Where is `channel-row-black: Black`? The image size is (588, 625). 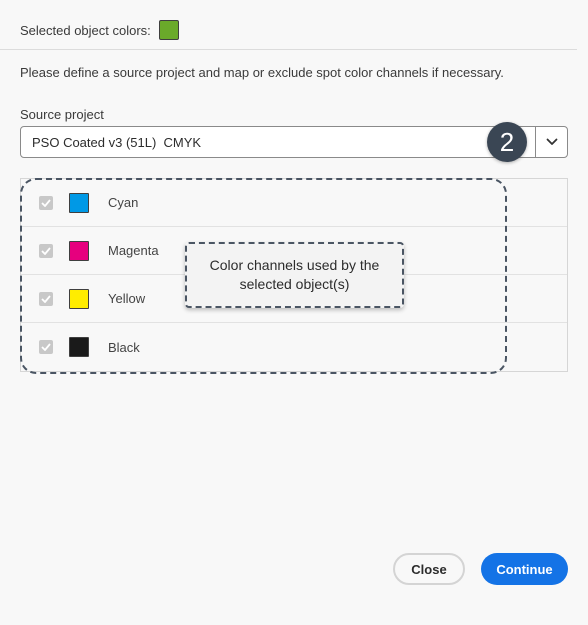 channel-row-black: Black is located at coordinates (294, 347).